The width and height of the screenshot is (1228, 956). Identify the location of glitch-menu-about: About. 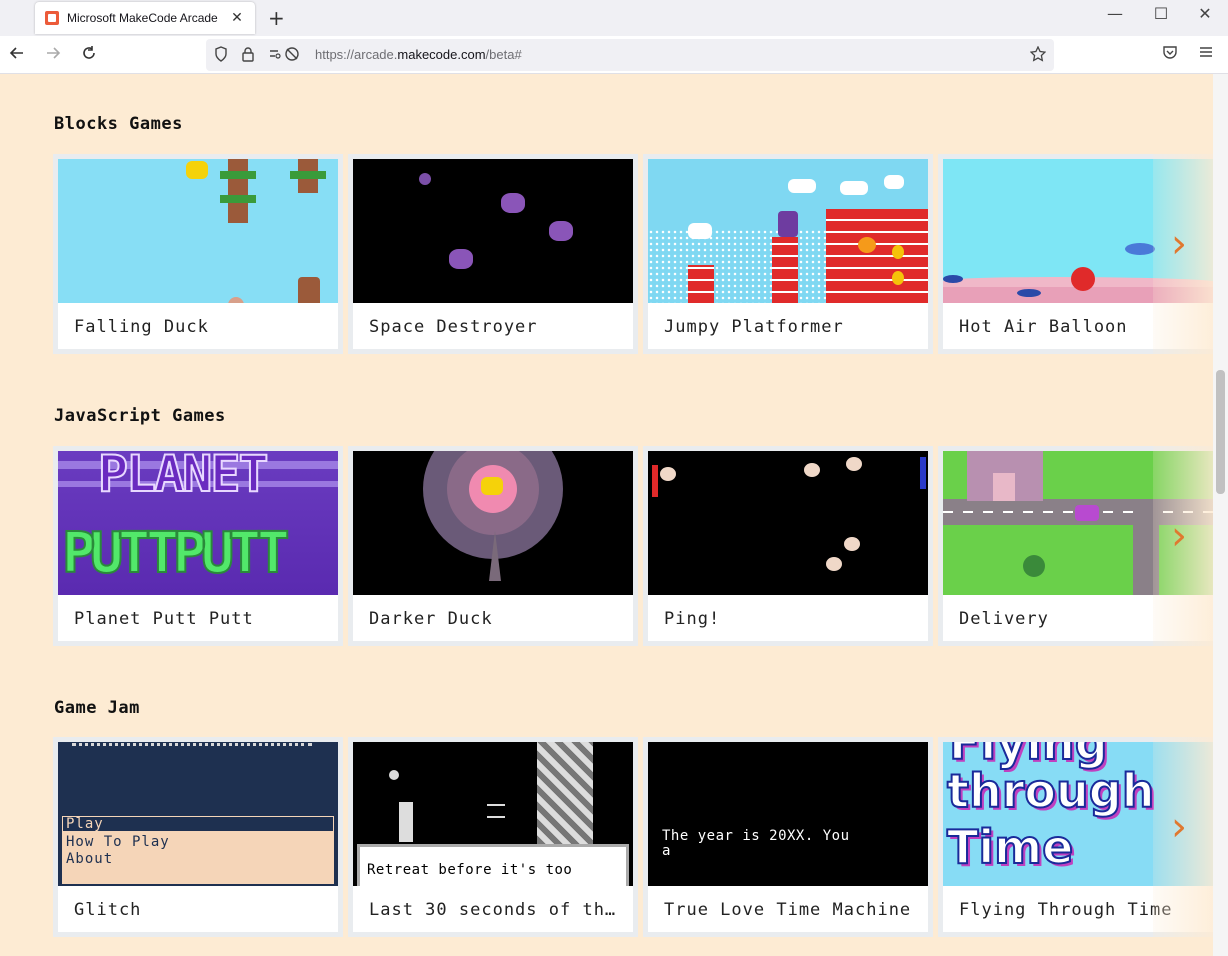
(90, 859).